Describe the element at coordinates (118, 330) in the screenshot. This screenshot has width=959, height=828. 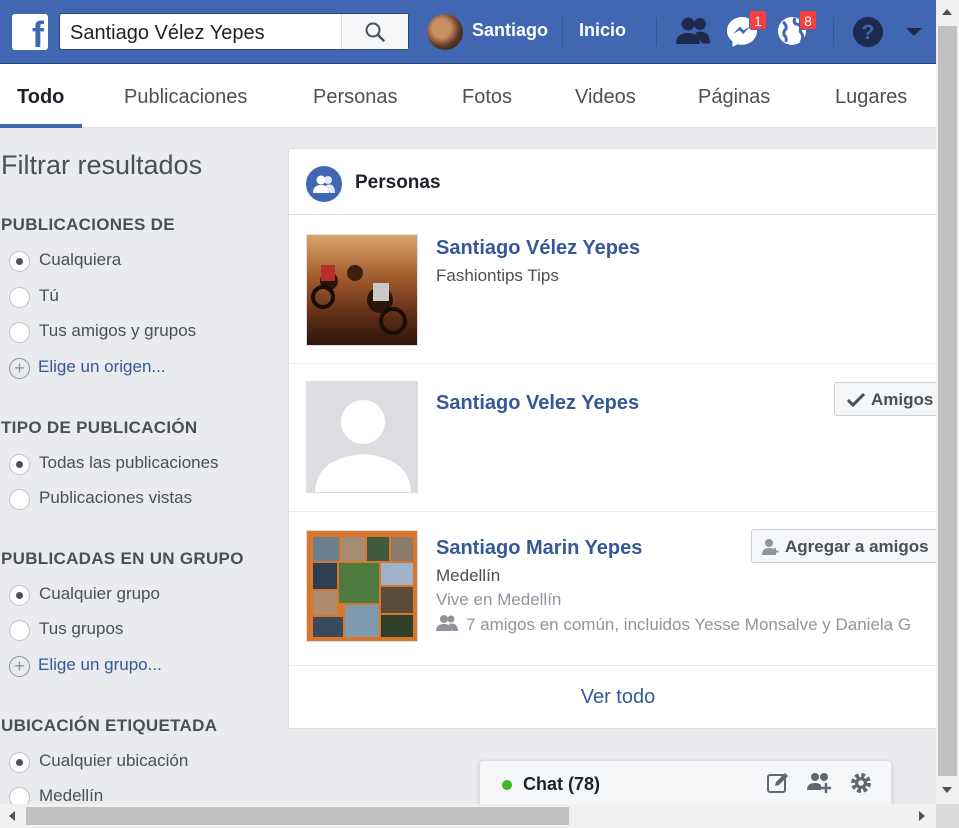
I see `radio-label: Tus amigos y grupos` at that location.